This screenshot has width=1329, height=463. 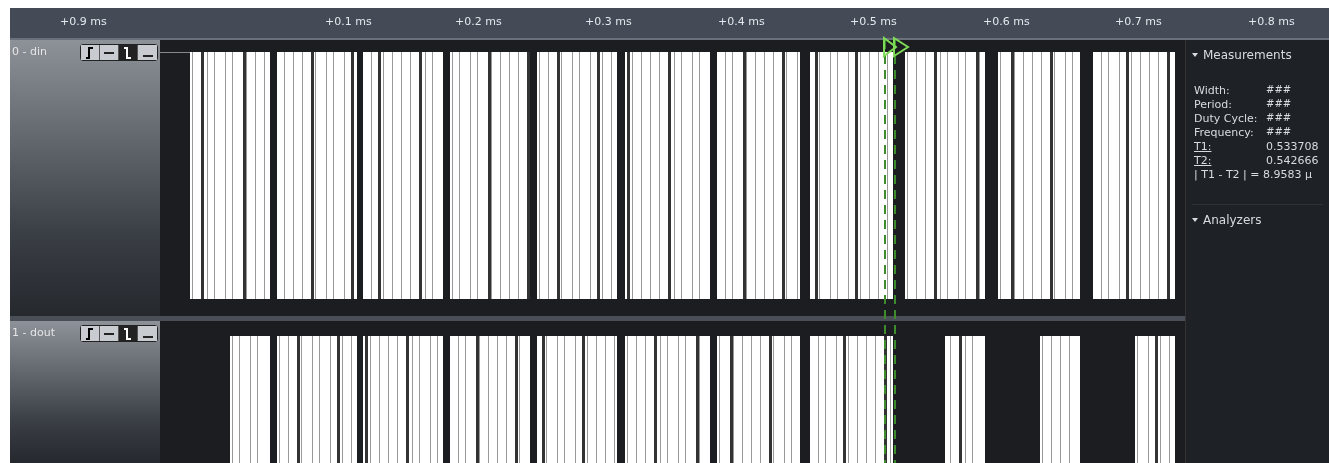 What do you see at coordinates (1227, 220) in the screenshot?
I see `section-header: Analyzers` at bounding box center [1227, 220].